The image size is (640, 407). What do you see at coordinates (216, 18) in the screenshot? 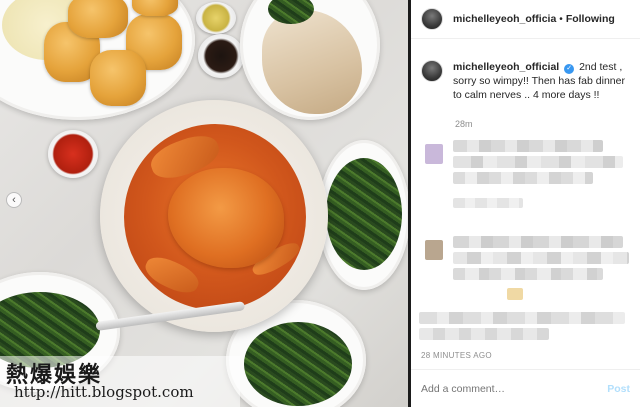
I see `sauce-cup` at bounding box center [216, 18].